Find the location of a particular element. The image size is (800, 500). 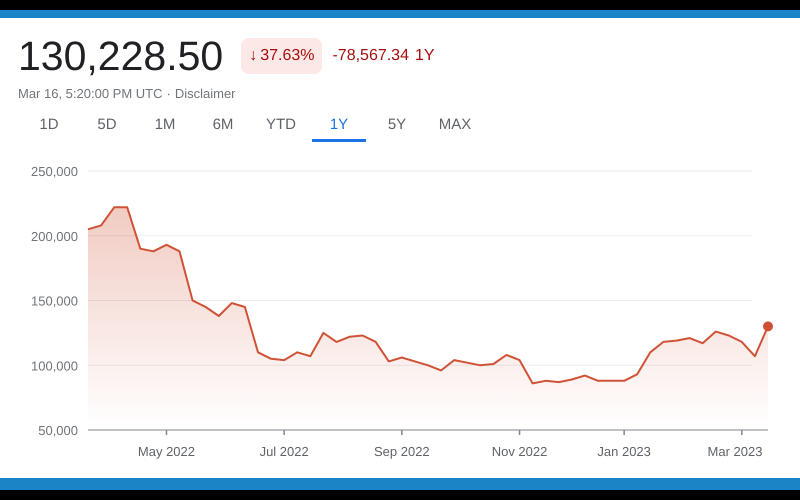

y-axis-label: 100,000 is located at coordinates (54, 365).